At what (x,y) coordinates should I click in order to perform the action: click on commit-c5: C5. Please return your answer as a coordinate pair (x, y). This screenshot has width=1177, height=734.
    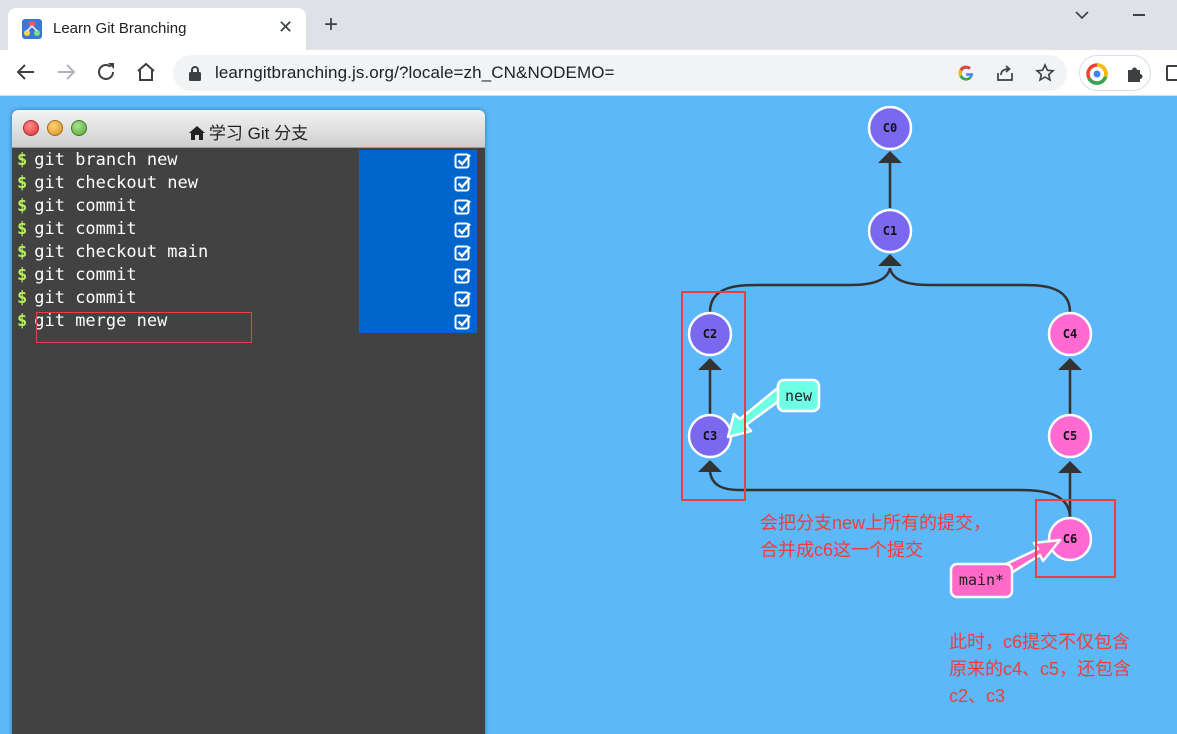
    Looking at the image, I should click on (1070, 436).